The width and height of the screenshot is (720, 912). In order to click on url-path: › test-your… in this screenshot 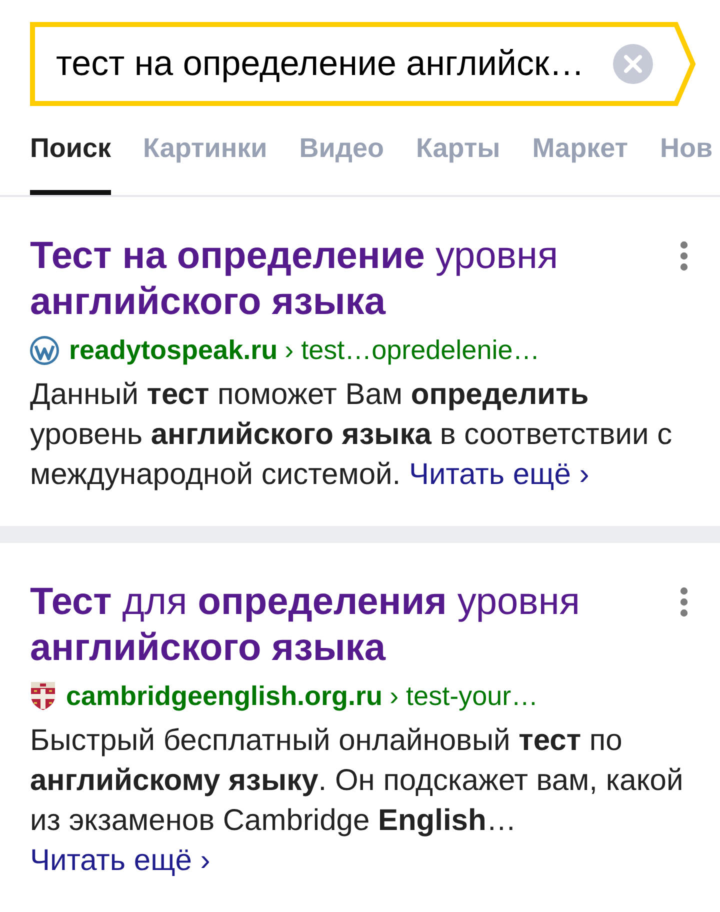, I will do `click(464, 696)`.